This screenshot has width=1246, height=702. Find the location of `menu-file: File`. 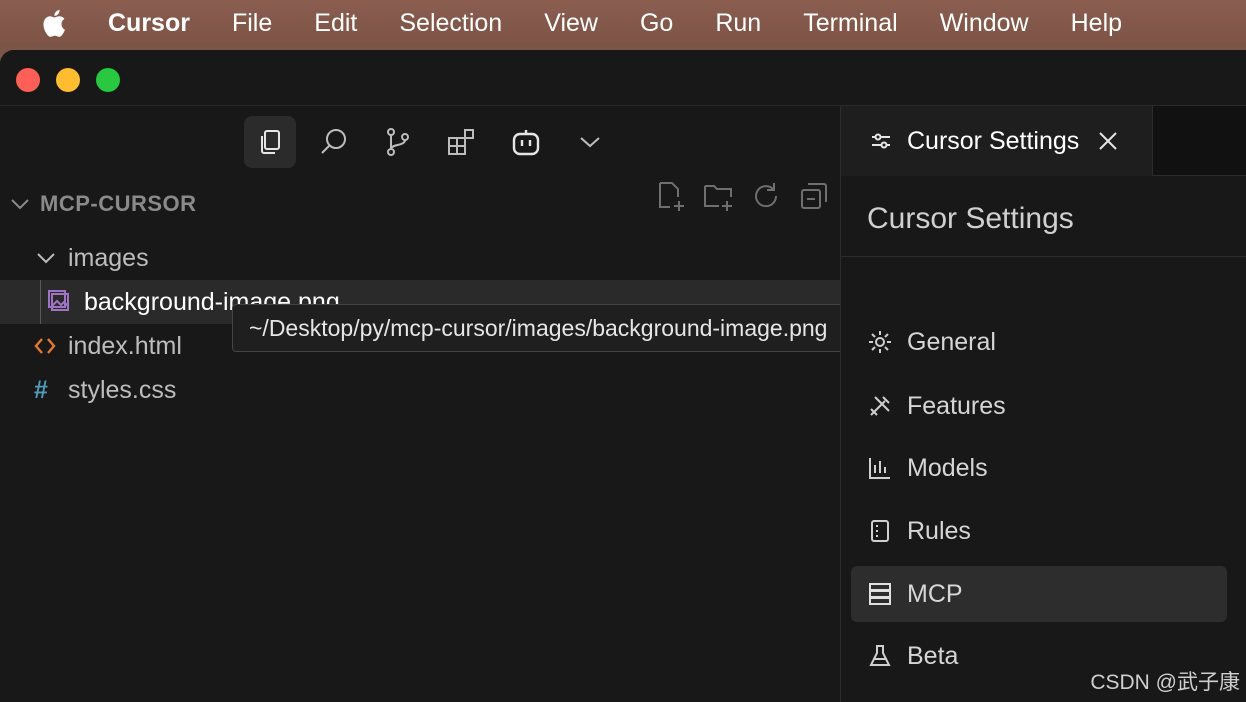

menu-file: File is located at coordinates (252, 23).